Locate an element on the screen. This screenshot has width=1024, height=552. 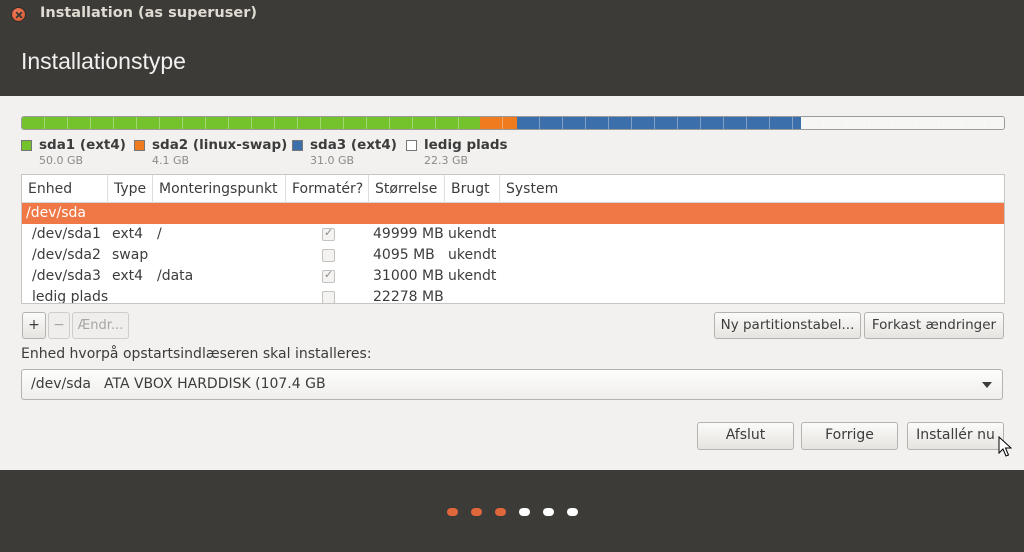
legend-label: sda3 (ext4) is located at coordinates (353, 145).